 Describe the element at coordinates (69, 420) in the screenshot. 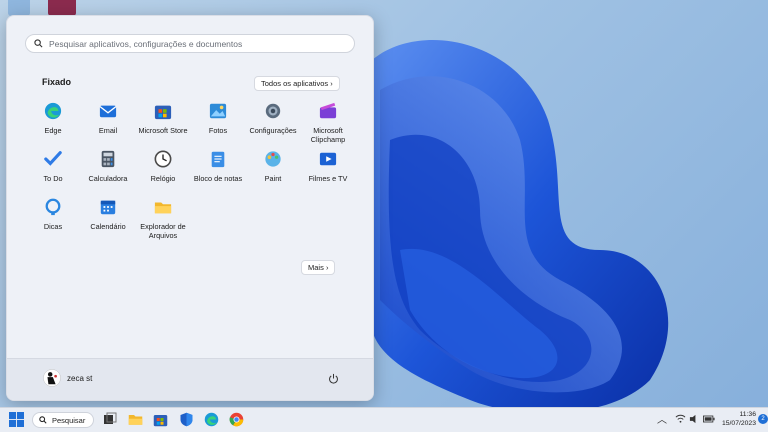

I see `taskbar-search-label: Pesquisar` at that location.